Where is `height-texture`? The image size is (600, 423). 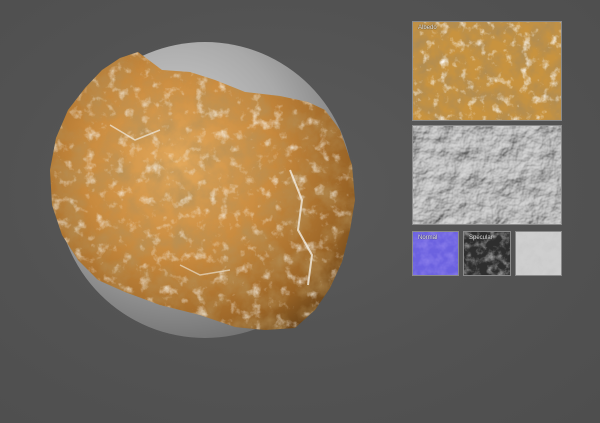 height-texture is located at coordinates (487, 175).